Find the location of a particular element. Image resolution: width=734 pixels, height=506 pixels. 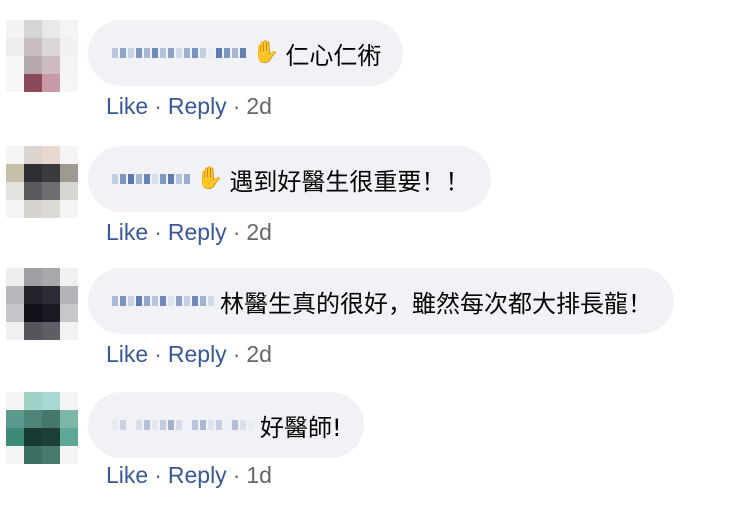

timestamp: 1d is located at coordinates (259, 475).